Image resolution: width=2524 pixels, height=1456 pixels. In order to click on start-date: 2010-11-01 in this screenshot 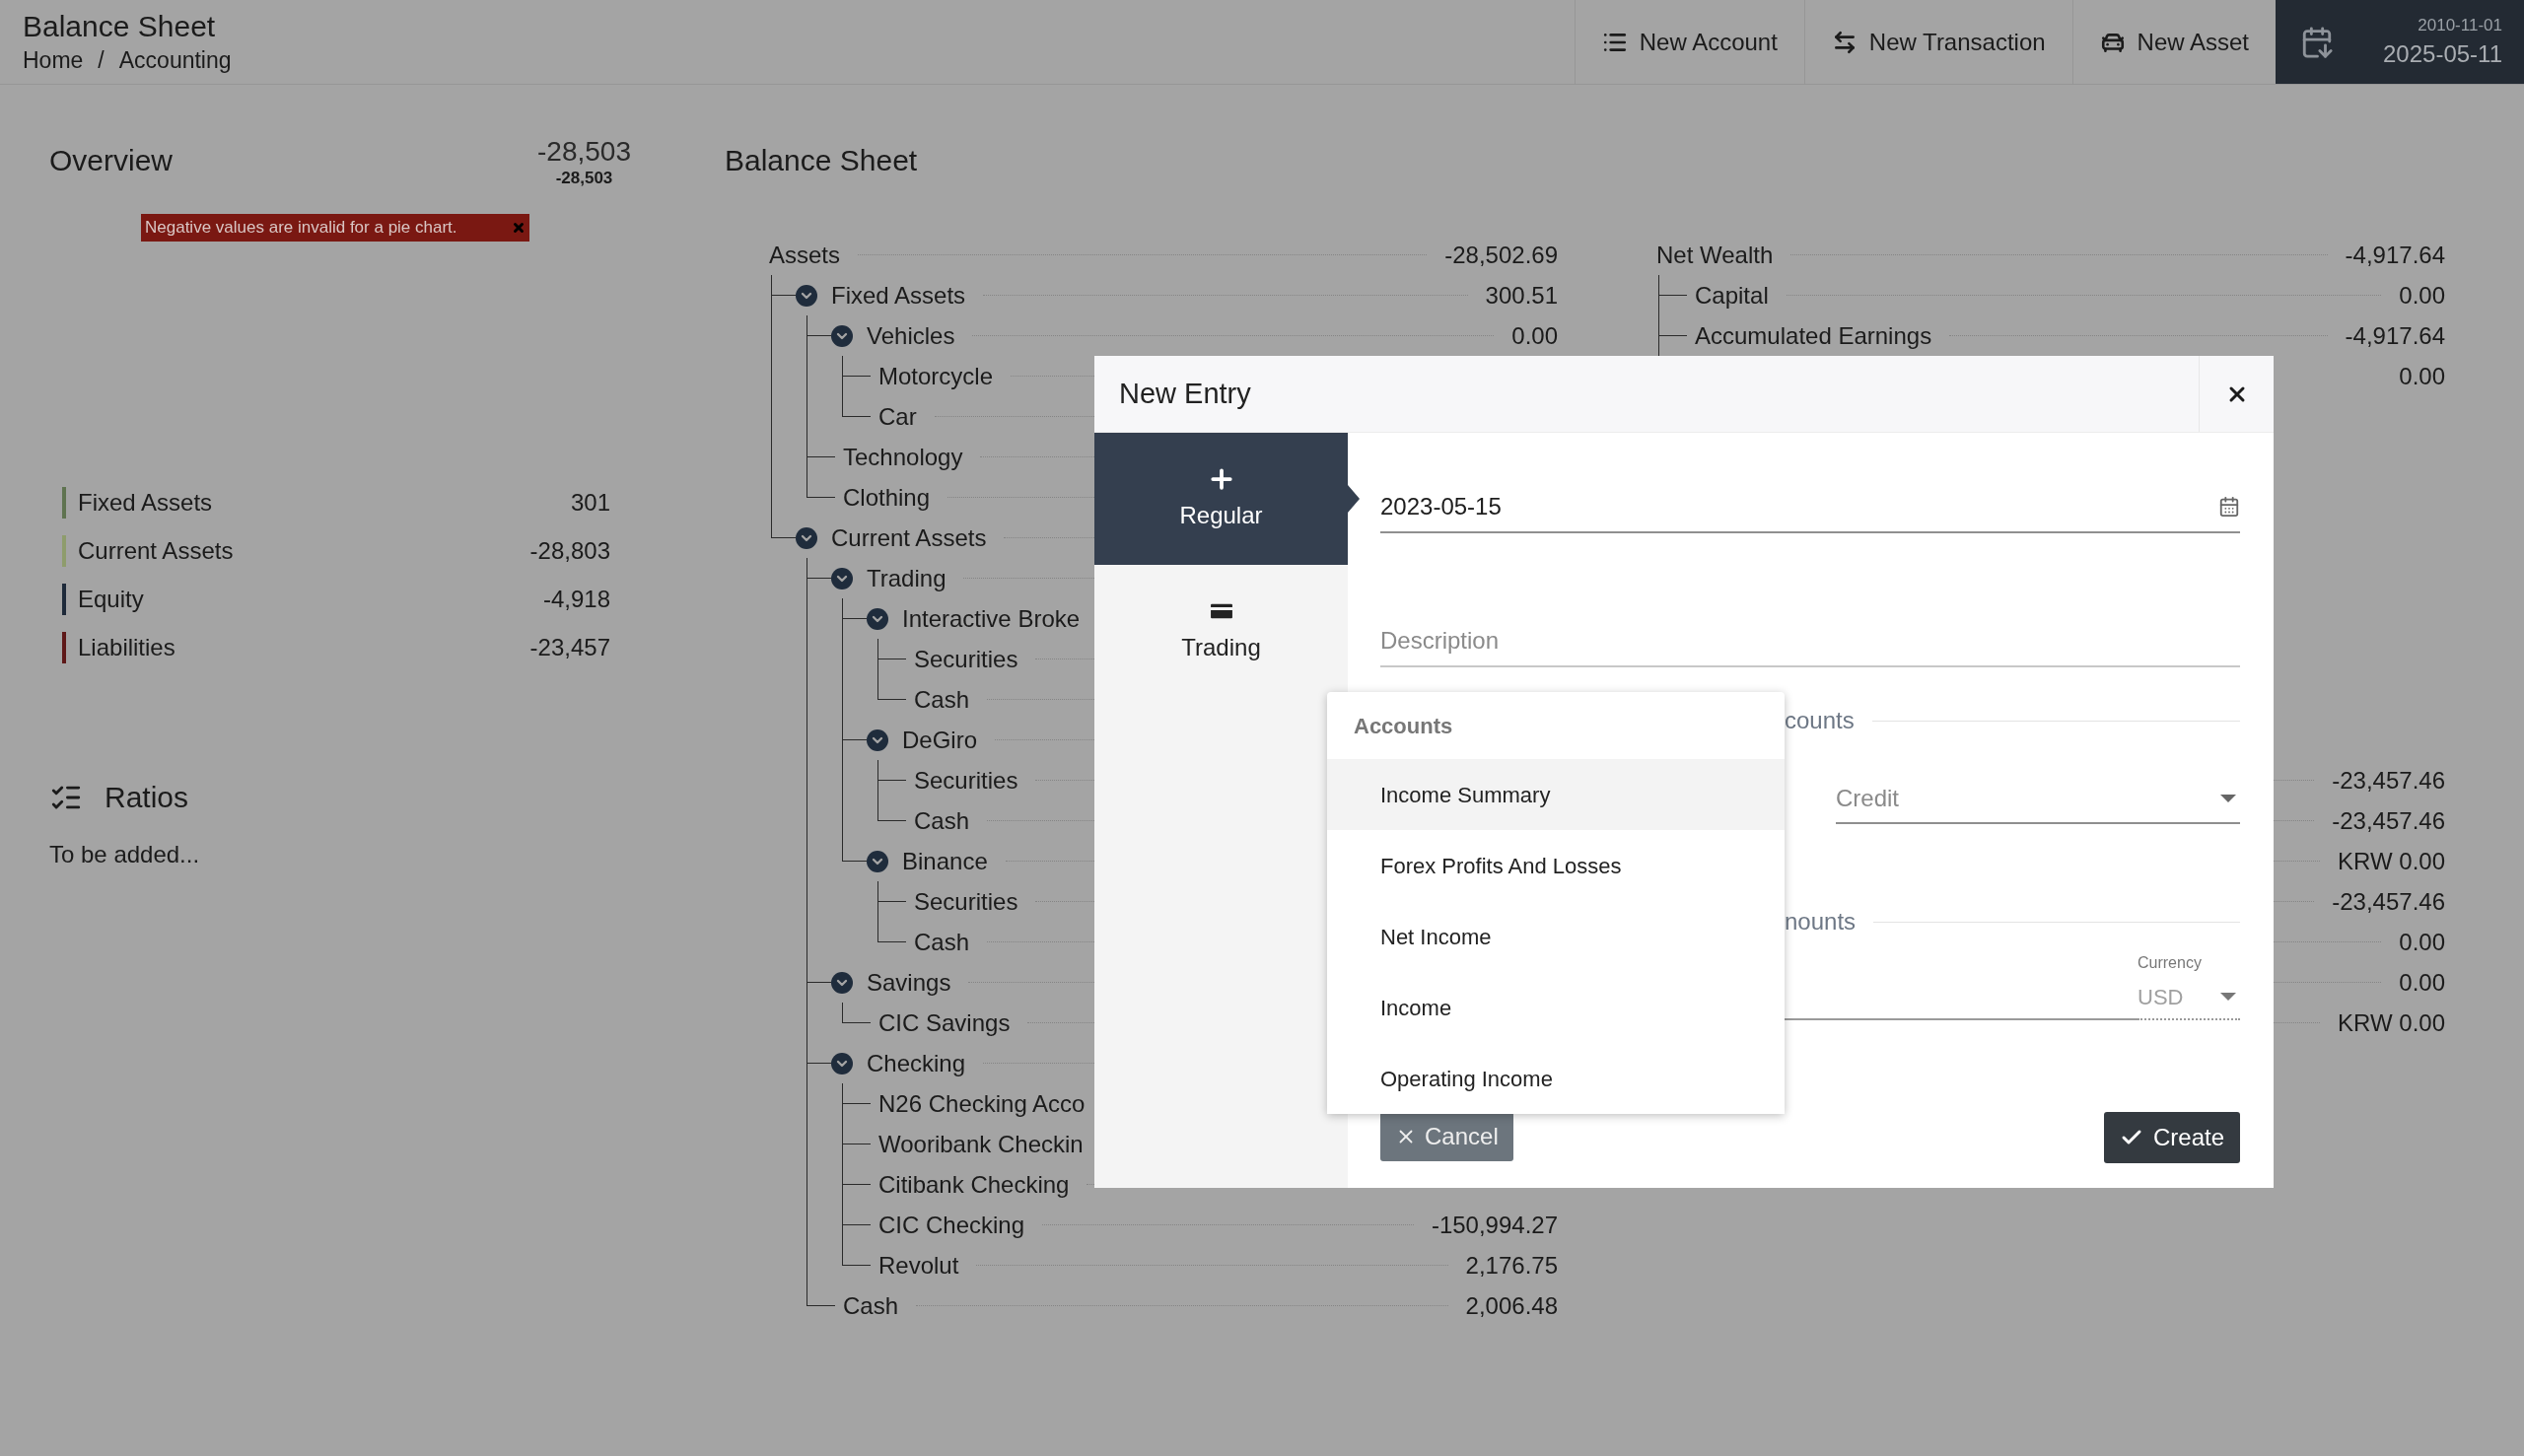, I will do `click(2460, 25)`.